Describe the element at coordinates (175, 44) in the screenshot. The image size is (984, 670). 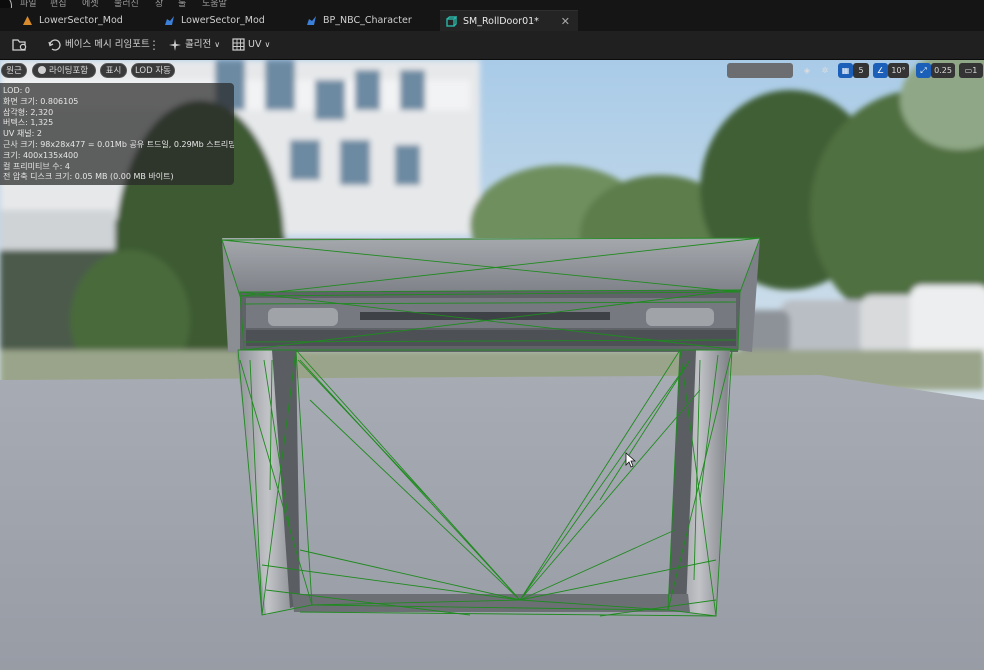
I see `collision-icon` at that location.